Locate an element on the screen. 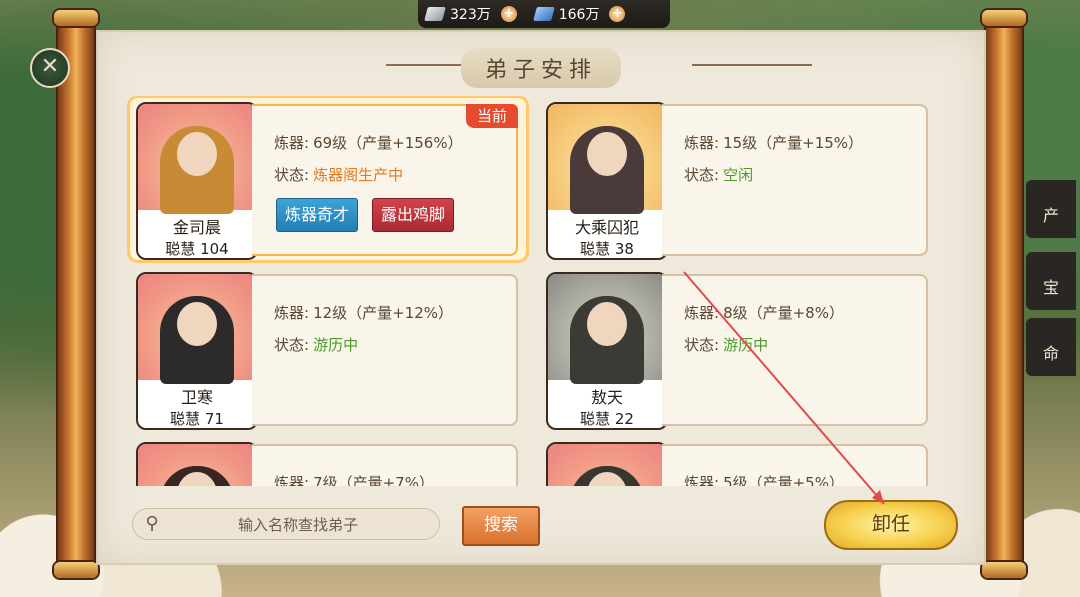  disciple-wisdom: 聪慧 38 is located at coordinates (607, 248).